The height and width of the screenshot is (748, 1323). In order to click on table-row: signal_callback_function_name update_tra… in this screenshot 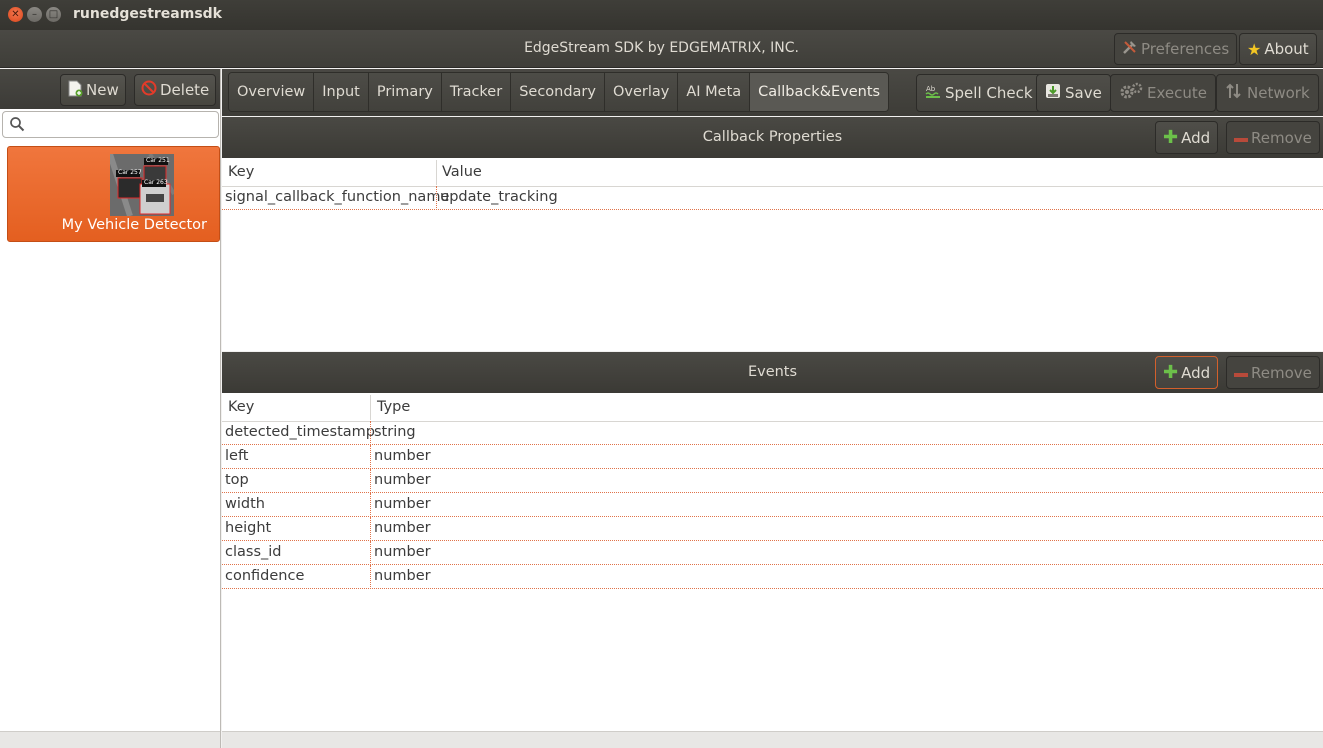, I will do `click(772, 198)`.